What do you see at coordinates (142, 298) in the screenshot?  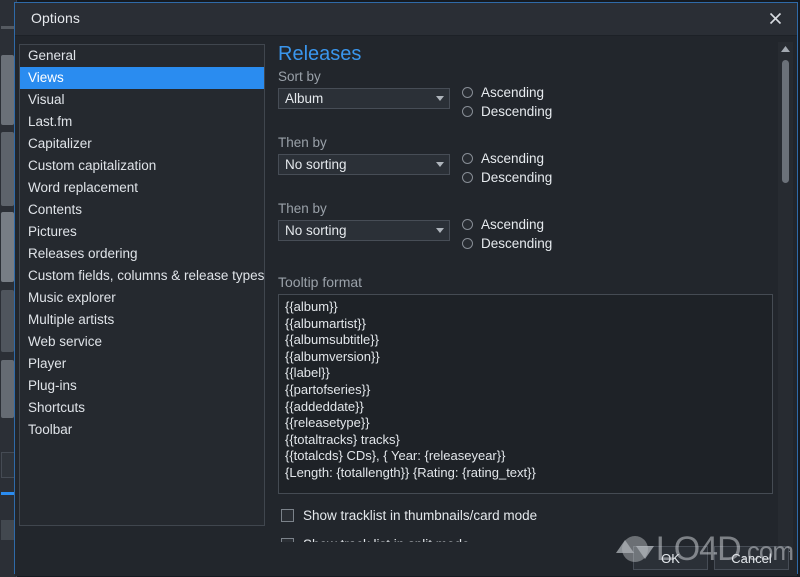 I see `sidebar-item-music-explorer: Music explorer` at bounding box center [142, 298].